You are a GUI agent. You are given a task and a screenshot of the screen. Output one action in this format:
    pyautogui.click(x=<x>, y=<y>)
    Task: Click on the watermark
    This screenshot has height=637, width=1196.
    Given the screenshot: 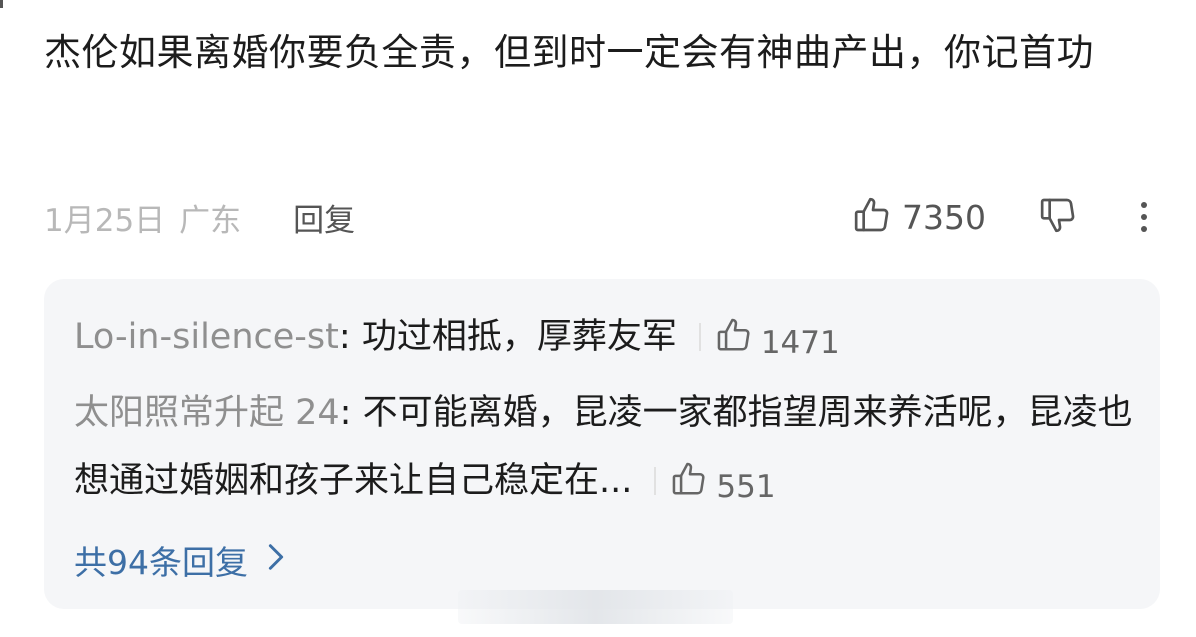 What is the action you would take?
    pyautogui.click(x=595, y=607)
    